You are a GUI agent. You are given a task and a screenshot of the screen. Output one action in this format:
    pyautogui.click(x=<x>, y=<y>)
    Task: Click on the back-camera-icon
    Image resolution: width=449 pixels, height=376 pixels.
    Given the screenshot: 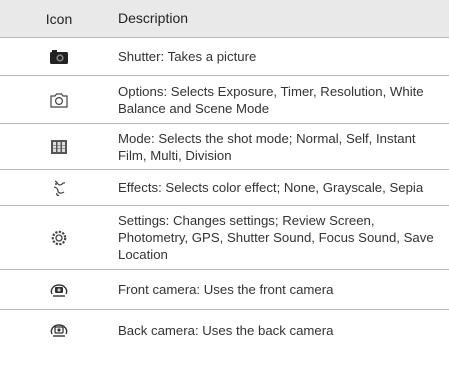 What is the action you would take?
    pyautogui.click(x=59, y=330)
    